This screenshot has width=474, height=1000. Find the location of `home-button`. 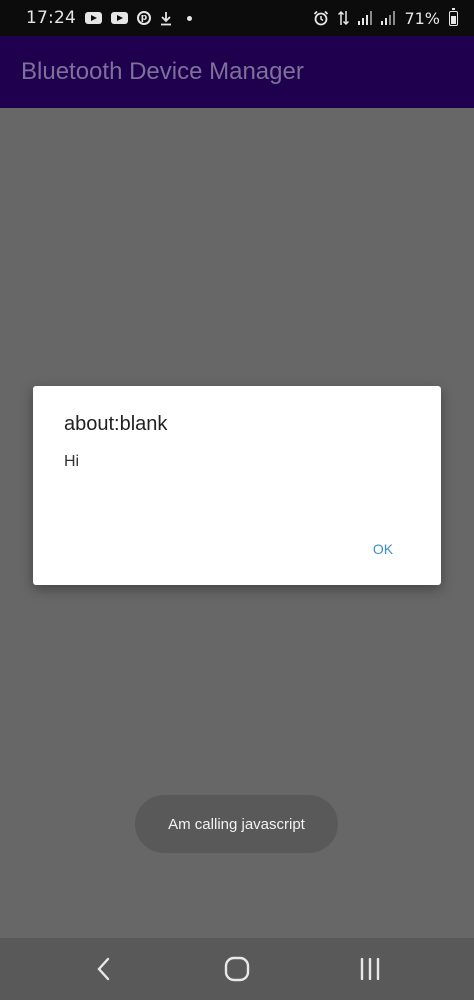

home-button is located at coordinates (237, 969).